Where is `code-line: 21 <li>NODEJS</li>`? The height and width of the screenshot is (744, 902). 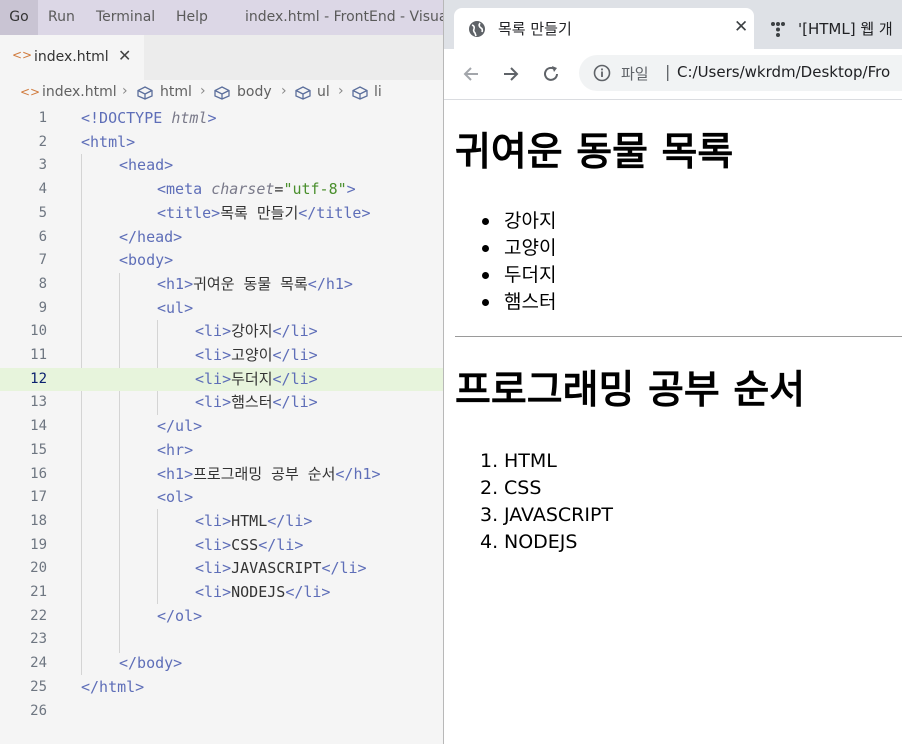
code-line: 21 <li>NODEJS</li> is located at coordinates (221, 593).